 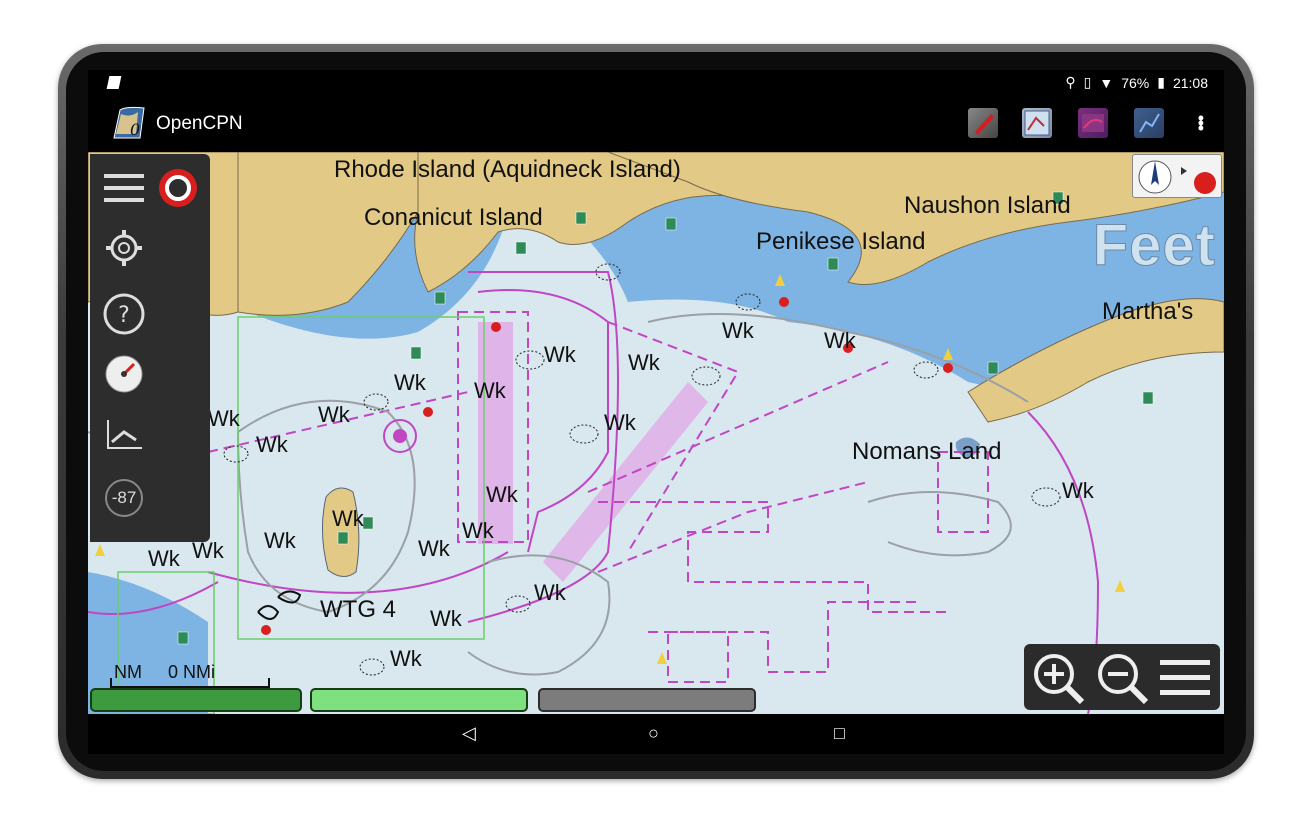 I want to click on help-icon: ?, so click(x=124, y=314).